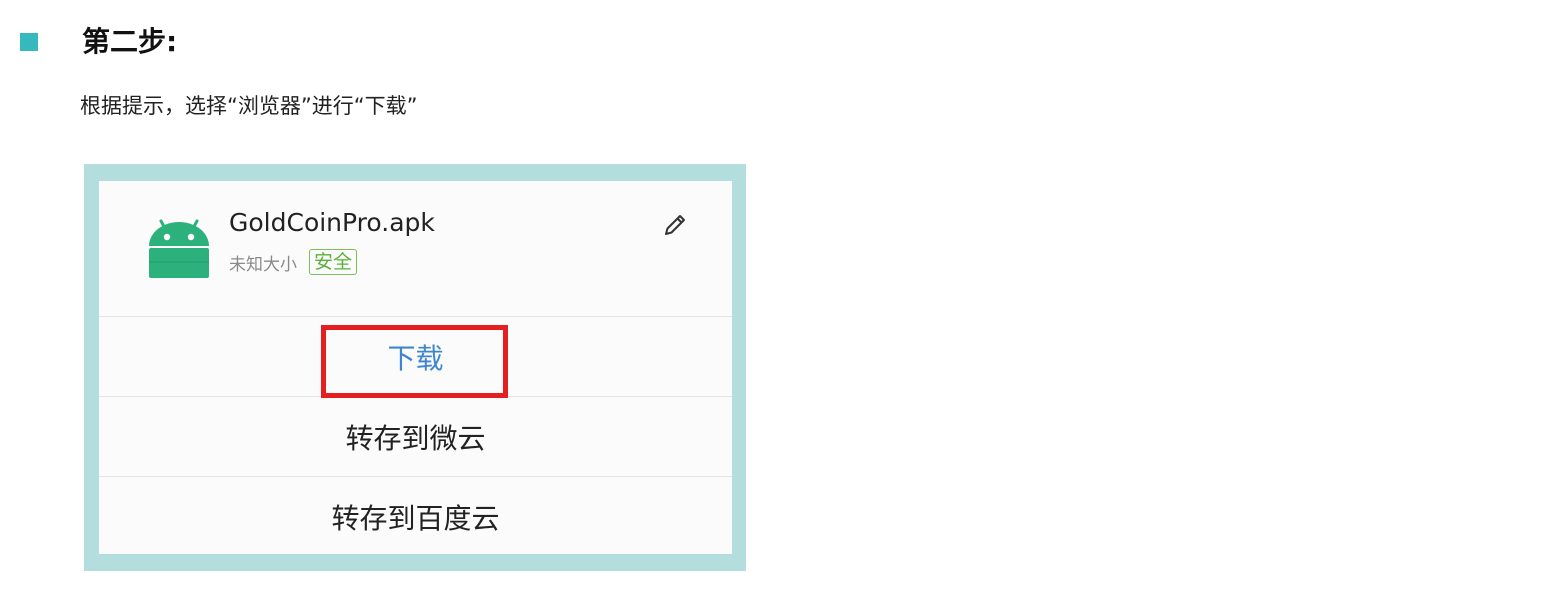 This screenshot has width=1558, height=598. Describe the element at coordinates (415, 249) in the screenshot. I see `file-header: GoldCoinPro.apk 未知大小 安全` at that location.